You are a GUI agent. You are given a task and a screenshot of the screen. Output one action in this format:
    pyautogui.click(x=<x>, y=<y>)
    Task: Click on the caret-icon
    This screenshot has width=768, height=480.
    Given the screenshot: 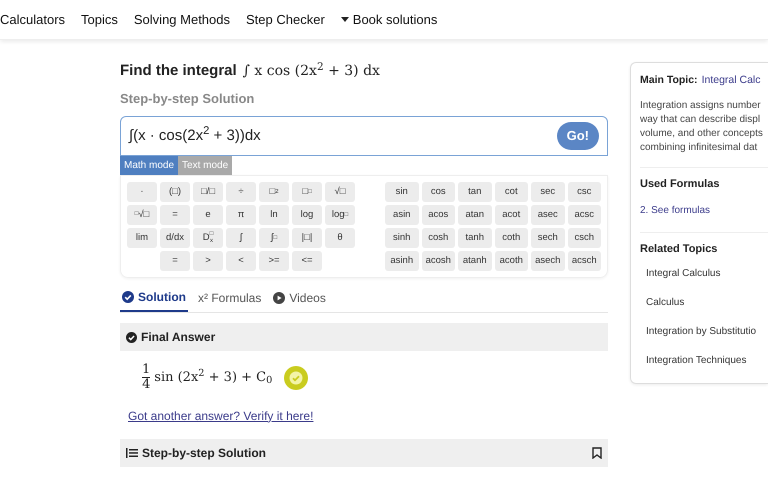 What is the action you would take?
    pyautogui.click(x=344, y=19)
    